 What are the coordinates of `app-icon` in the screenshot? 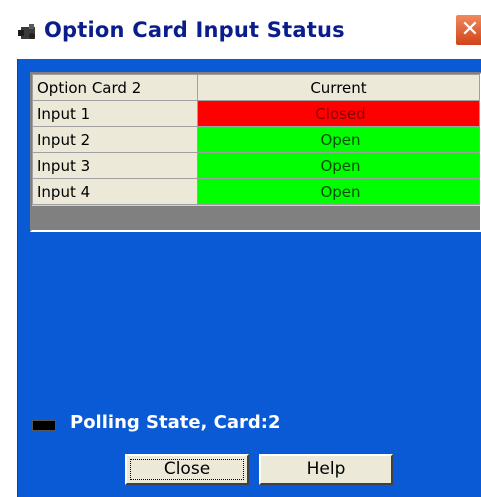 It's located at (27, 33).